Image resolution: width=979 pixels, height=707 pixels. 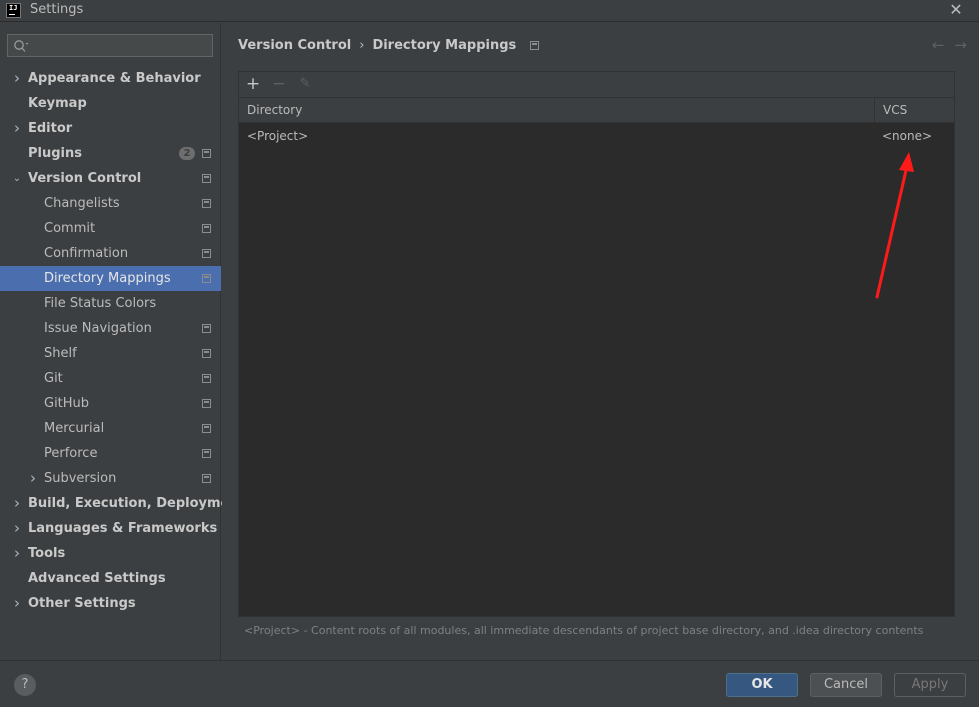 What do you see at coordinates (110, 403) in the screenshot?
I see `sidebar-item-github: GitHub` at bounding box center [110, 403].